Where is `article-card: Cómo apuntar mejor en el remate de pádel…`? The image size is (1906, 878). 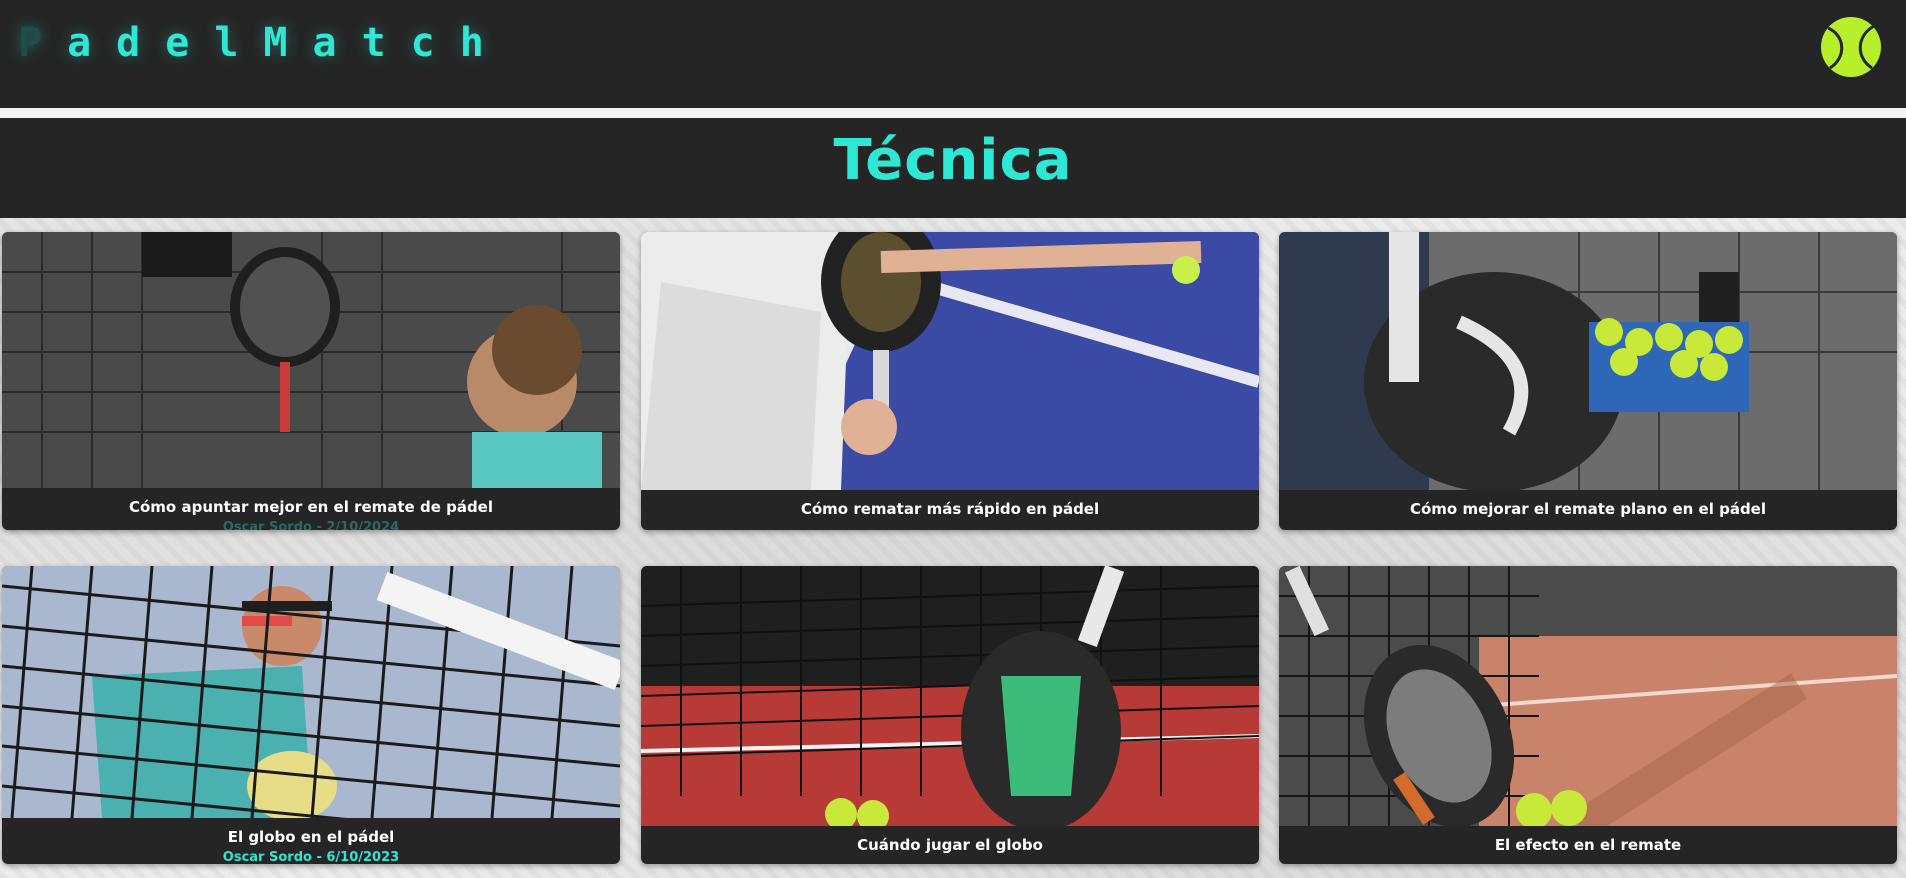
article-card: Cómo apuntar mejor en el remate de pádel… is located at coordinates (311, 381).